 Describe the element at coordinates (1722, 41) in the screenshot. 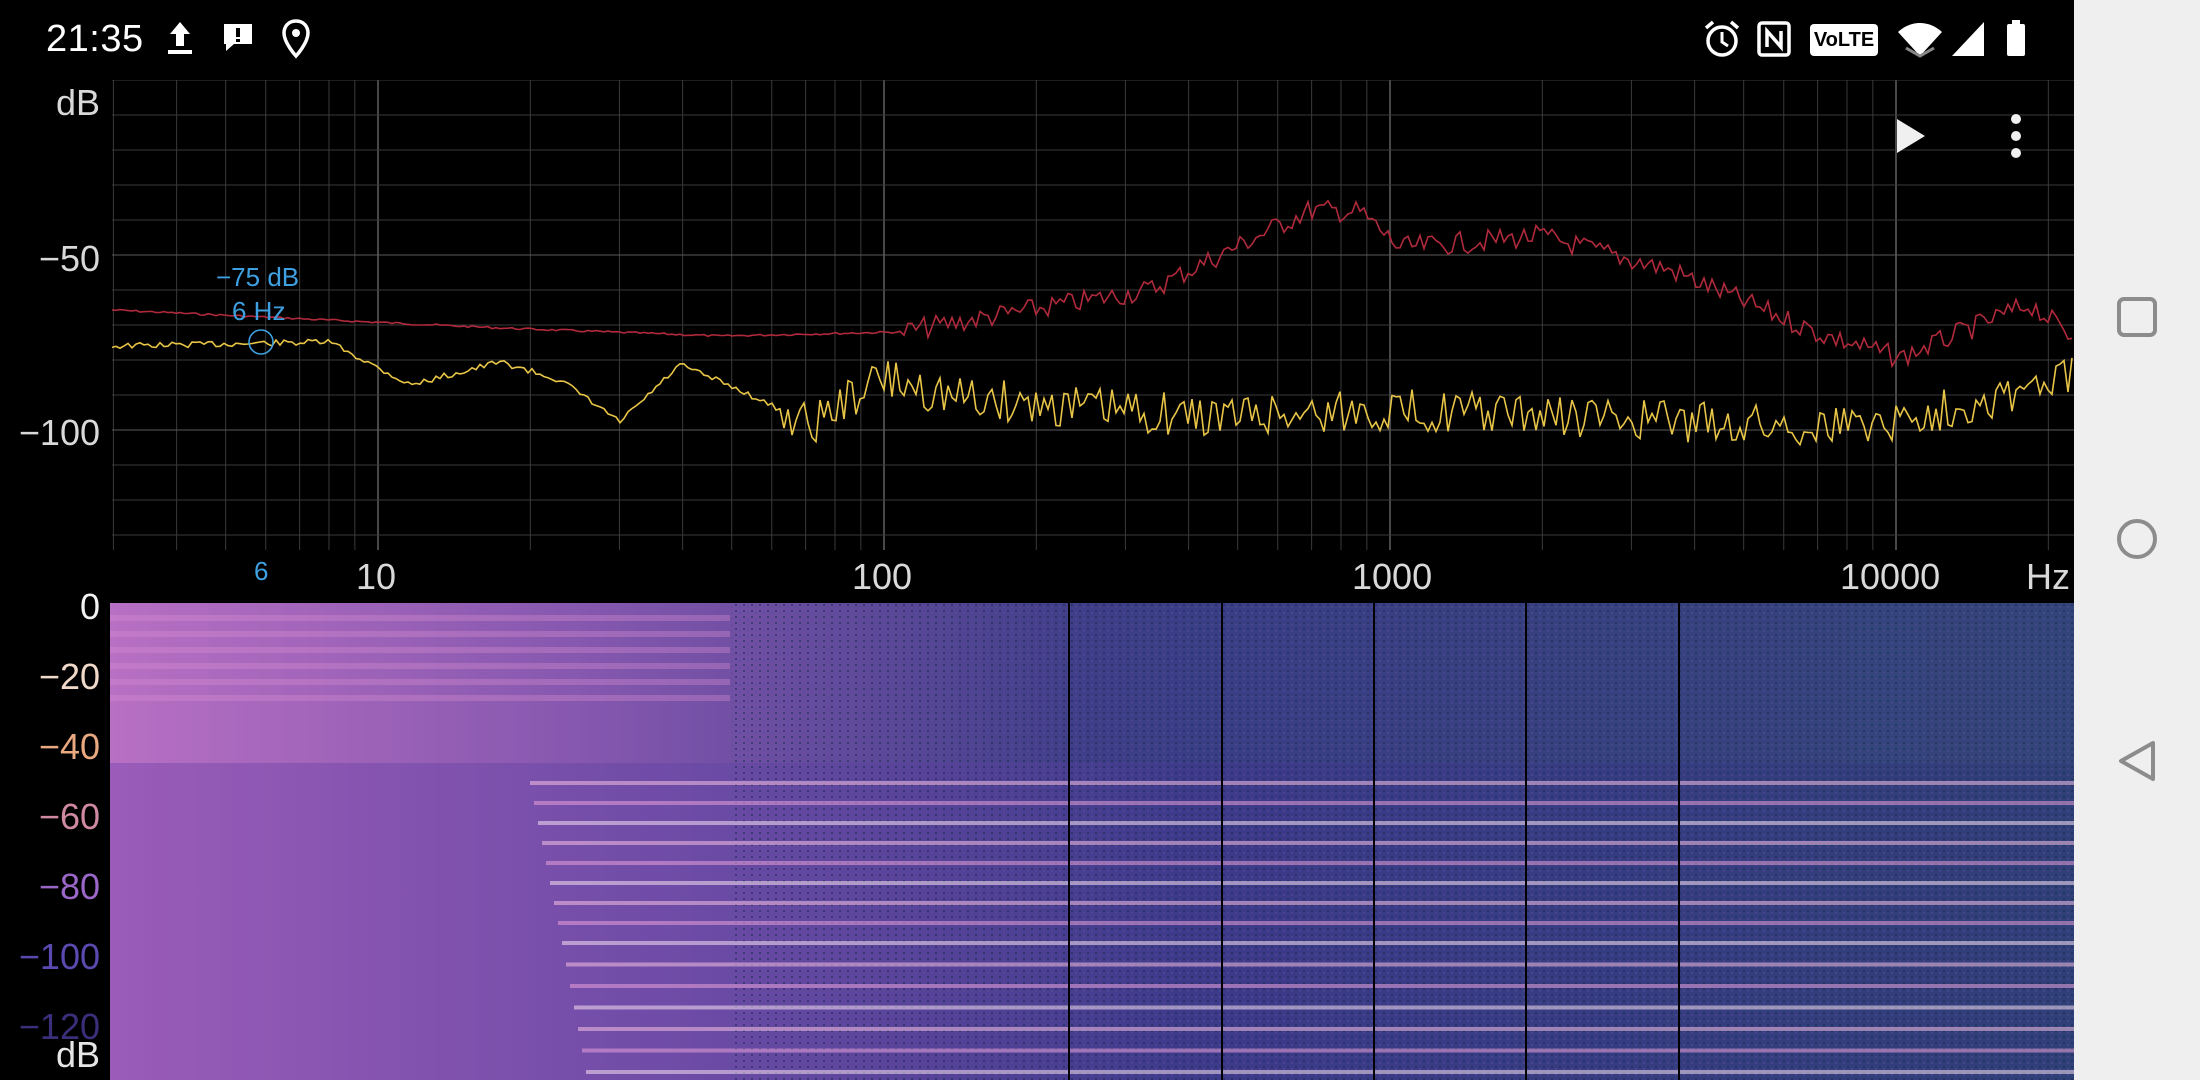

I see `alarm-icon` at that location.